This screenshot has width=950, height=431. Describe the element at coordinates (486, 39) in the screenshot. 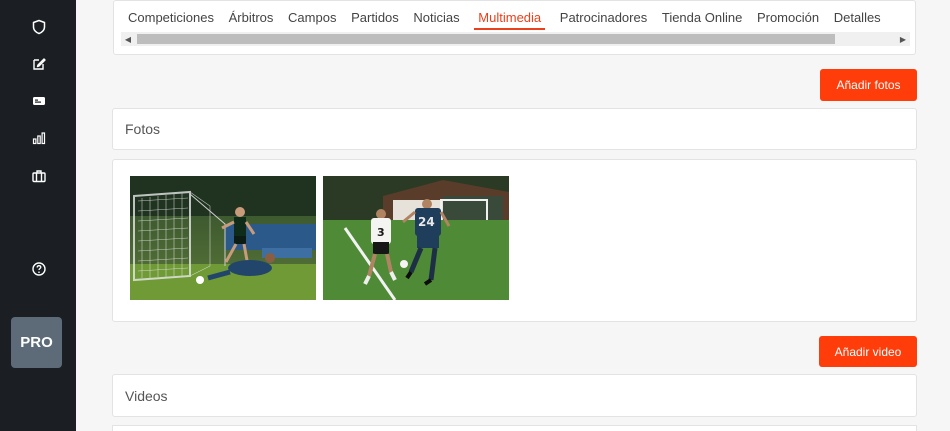

I see `scroll-thumb` at that location.